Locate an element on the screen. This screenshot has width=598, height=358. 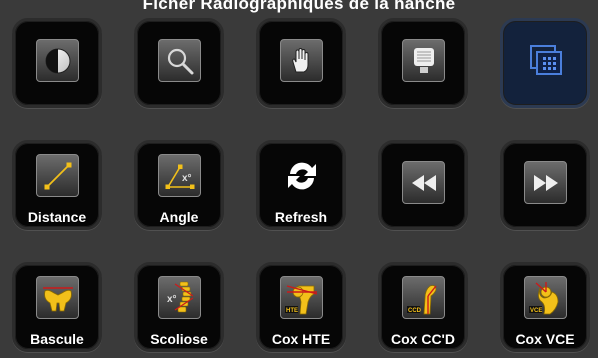
contrast-icon is located at coordinates (57, 60).